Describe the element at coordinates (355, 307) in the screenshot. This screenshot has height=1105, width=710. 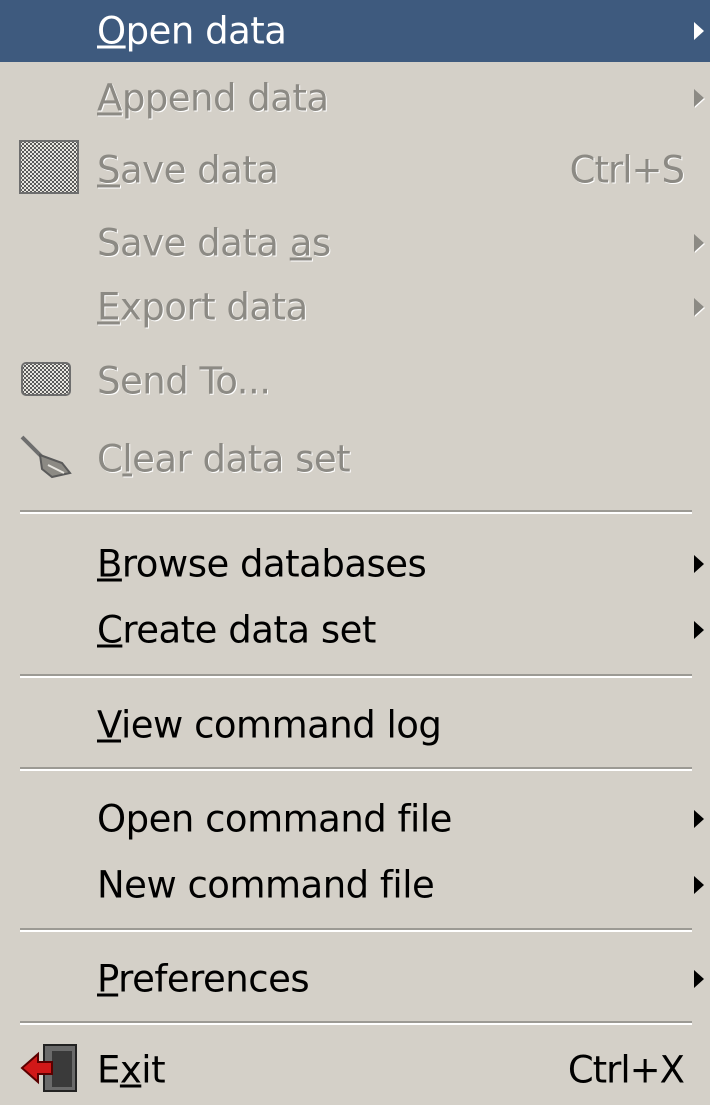
I see `menu-item-export-data: Export data` at that location.